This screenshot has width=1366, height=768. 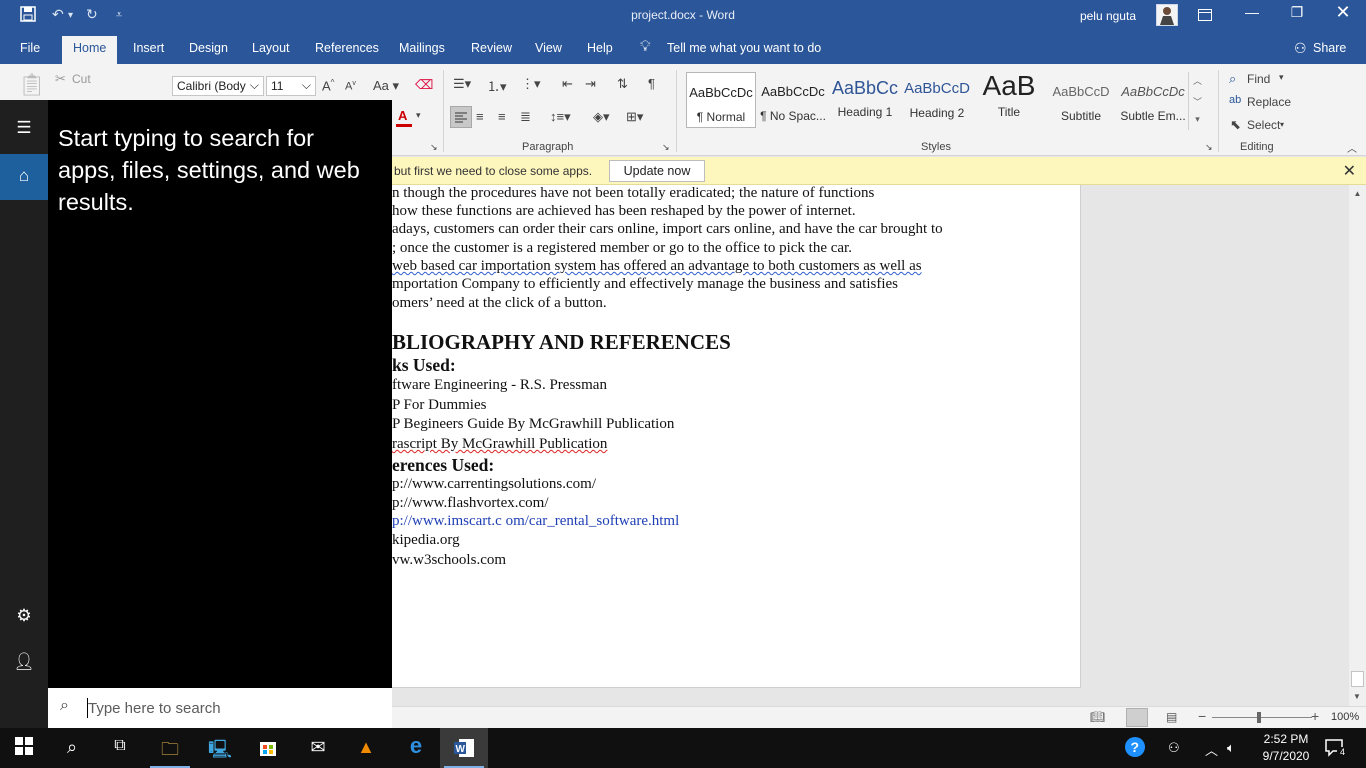 What do you see at coordinates (1197, 119) in the screenshot?
I see `more-styles-icon: ▾` at bounding box center [1197, 119].